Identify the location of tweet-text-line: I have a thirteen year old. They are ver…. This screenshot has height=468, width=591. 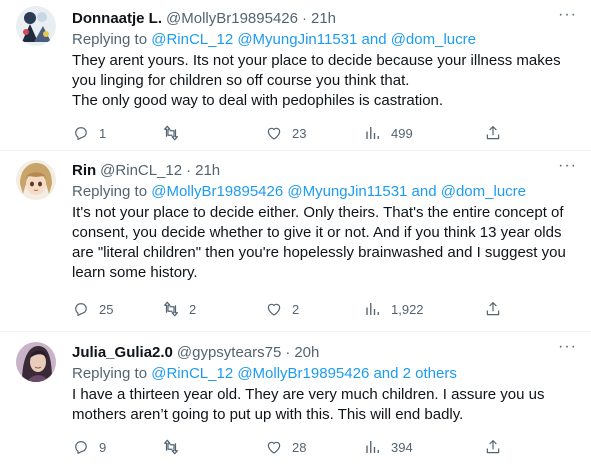
(308, 404).